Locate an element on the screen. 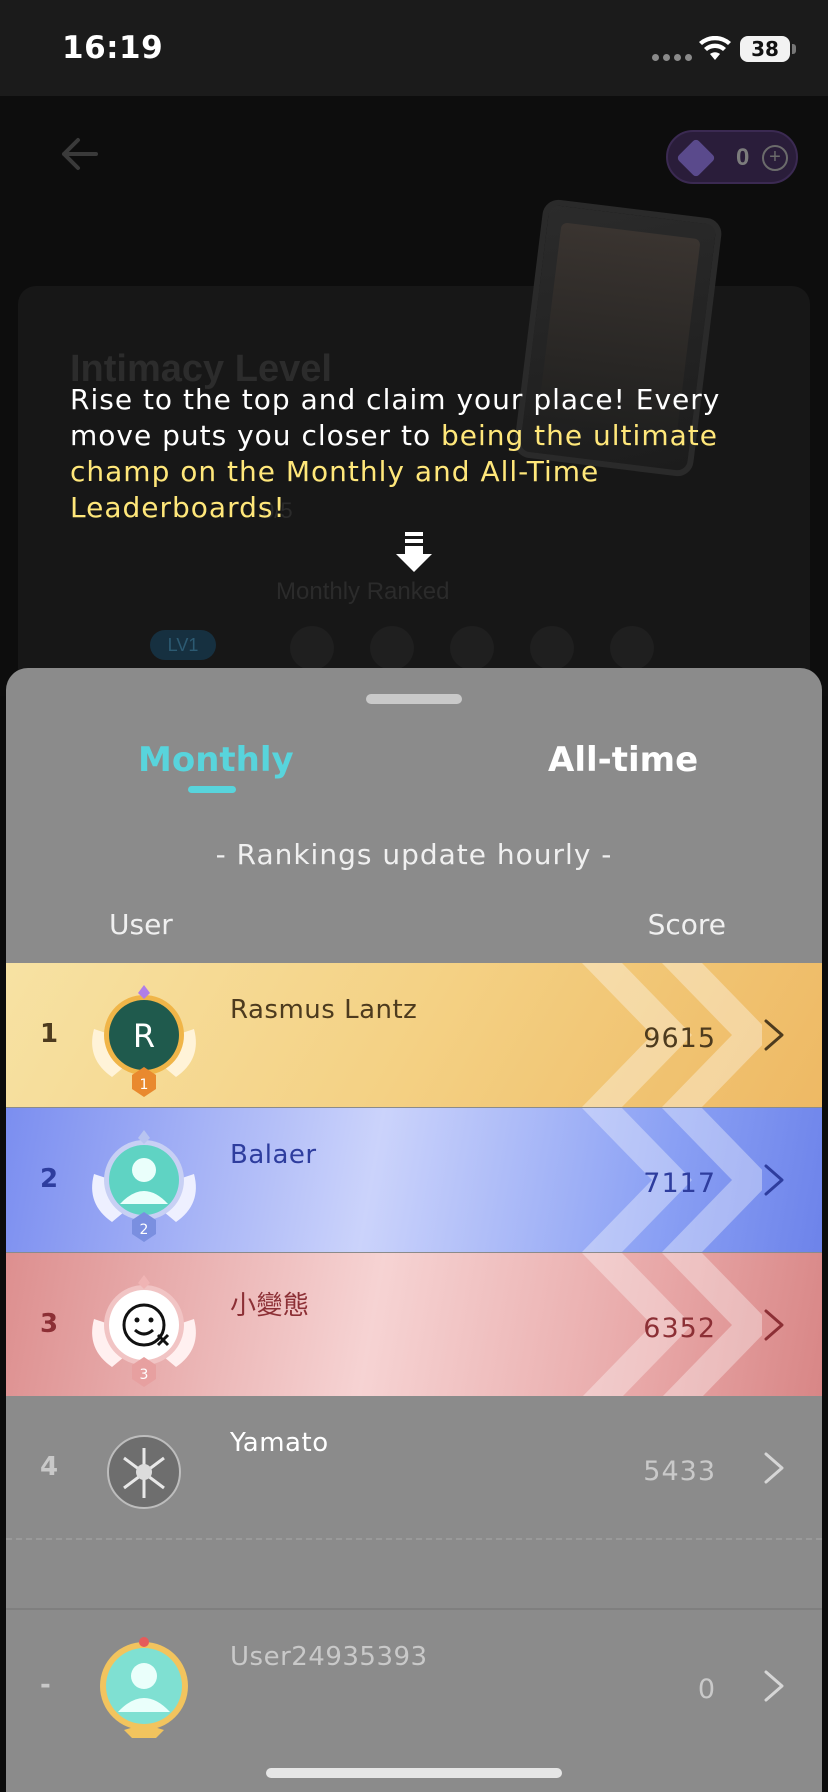 The width and height of the screenshot is (828, 1792). down-arrow-icon is located at coordinates (414, 552).